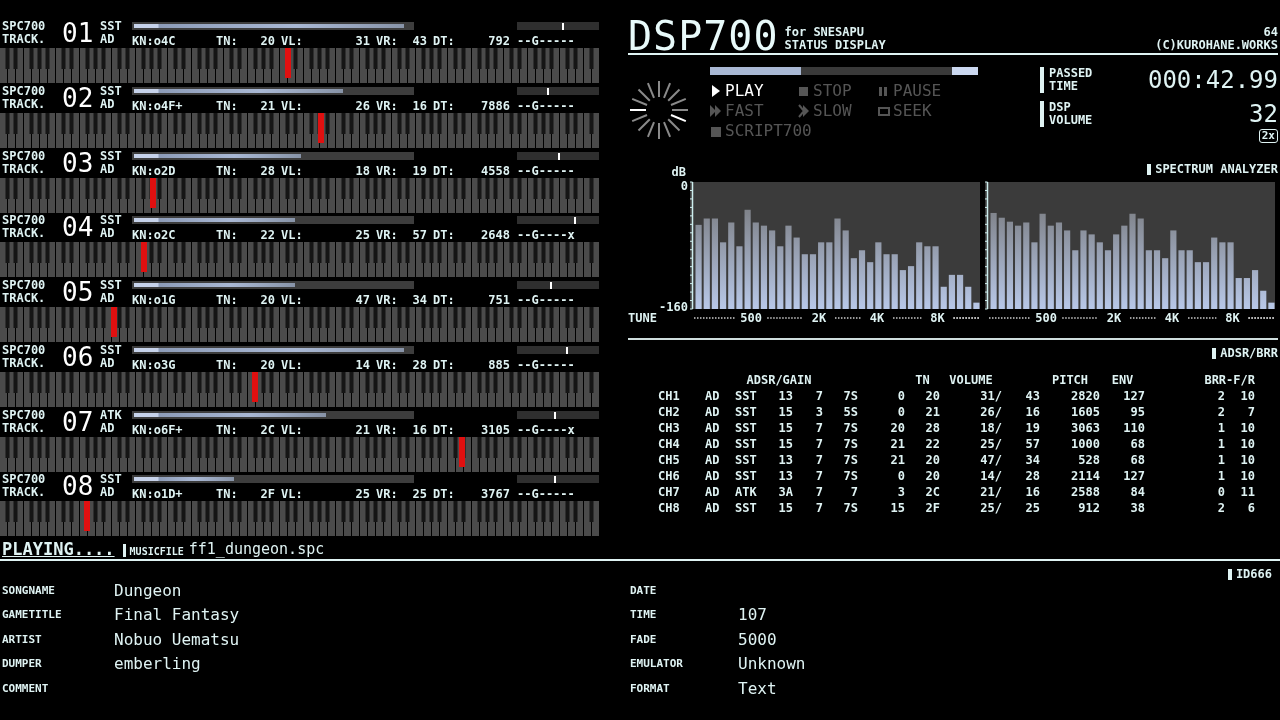 The width and height of the screenshot is (1280, 720). What do you see at coordinates (1032, 476) in the screenshot?
I see `table-cell-text: 28` at bounding box center [1032, 476].